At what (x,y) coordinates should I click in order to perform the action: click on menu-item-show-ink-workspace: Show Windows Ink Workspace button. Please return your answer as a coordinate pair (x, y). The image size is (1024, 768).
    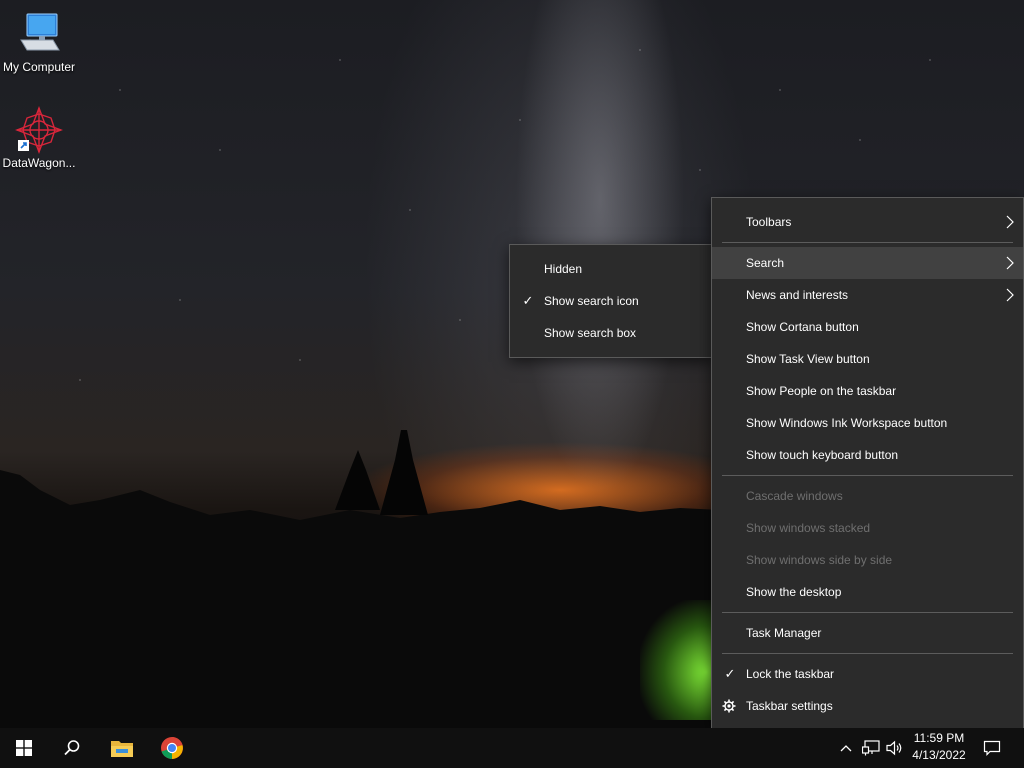
    Looking at the image, I should click on (867, 423).